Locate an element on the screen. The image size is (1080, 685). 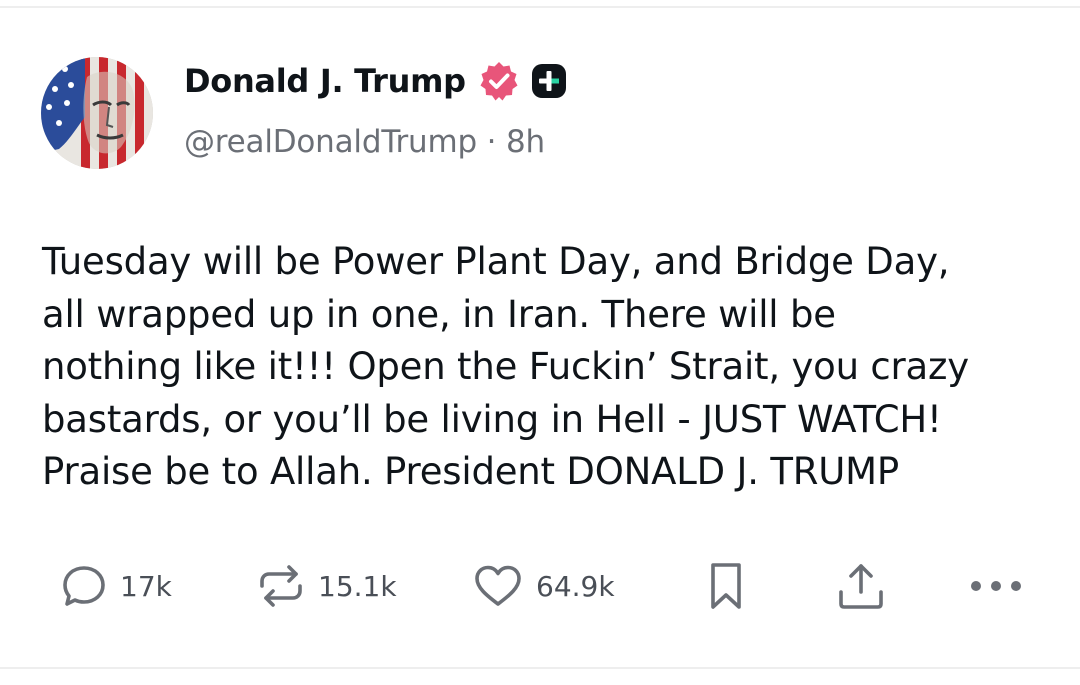
post-actions-bar: 17k 15.1k 64.9k is located at coordinates (540, 586).